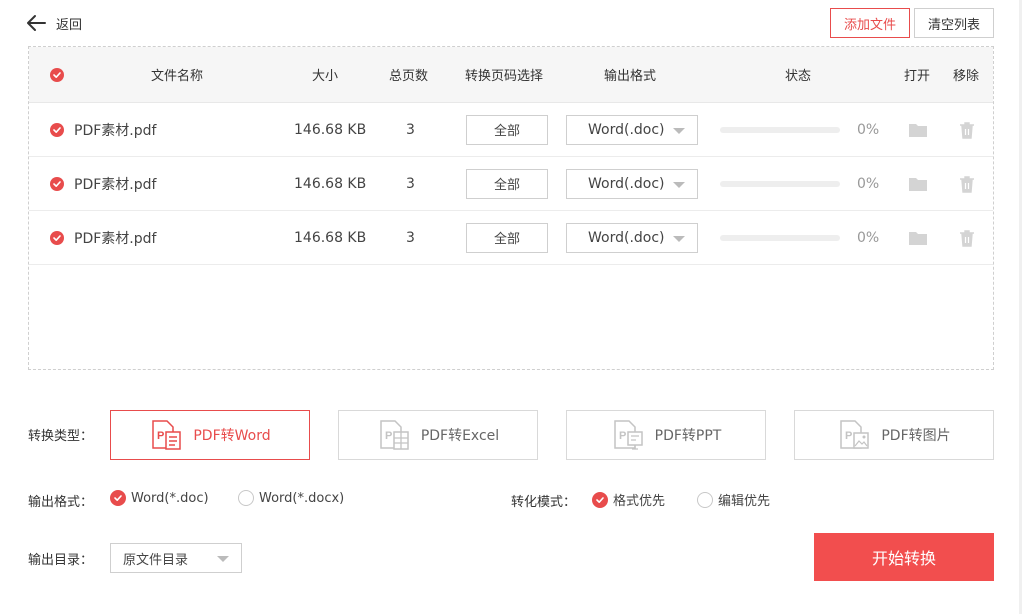  I want to click on format-option-label: Word(*.docx), so click(302, 498).